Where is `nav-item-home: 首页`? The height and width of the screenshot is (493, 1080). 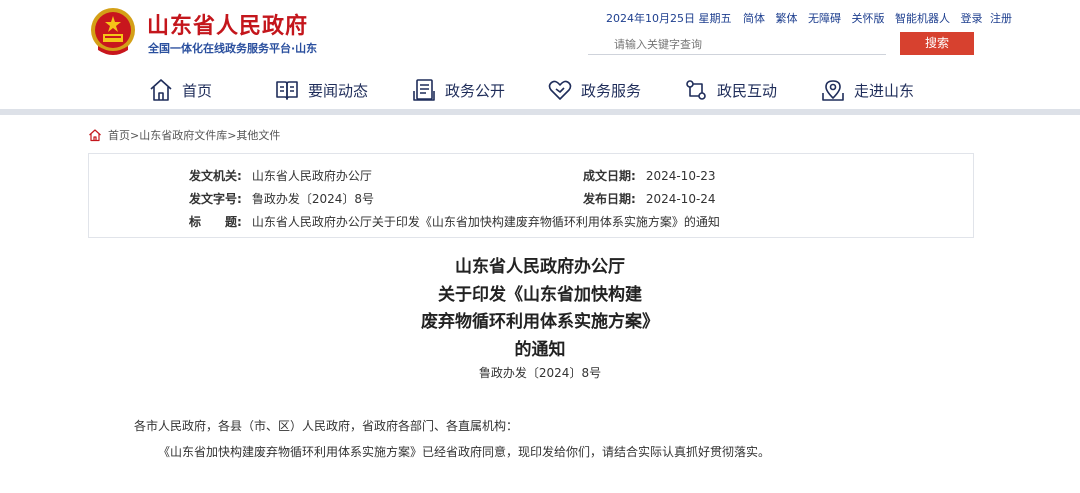
nav-item-home: 首页 is located at coordinates (180, 90).